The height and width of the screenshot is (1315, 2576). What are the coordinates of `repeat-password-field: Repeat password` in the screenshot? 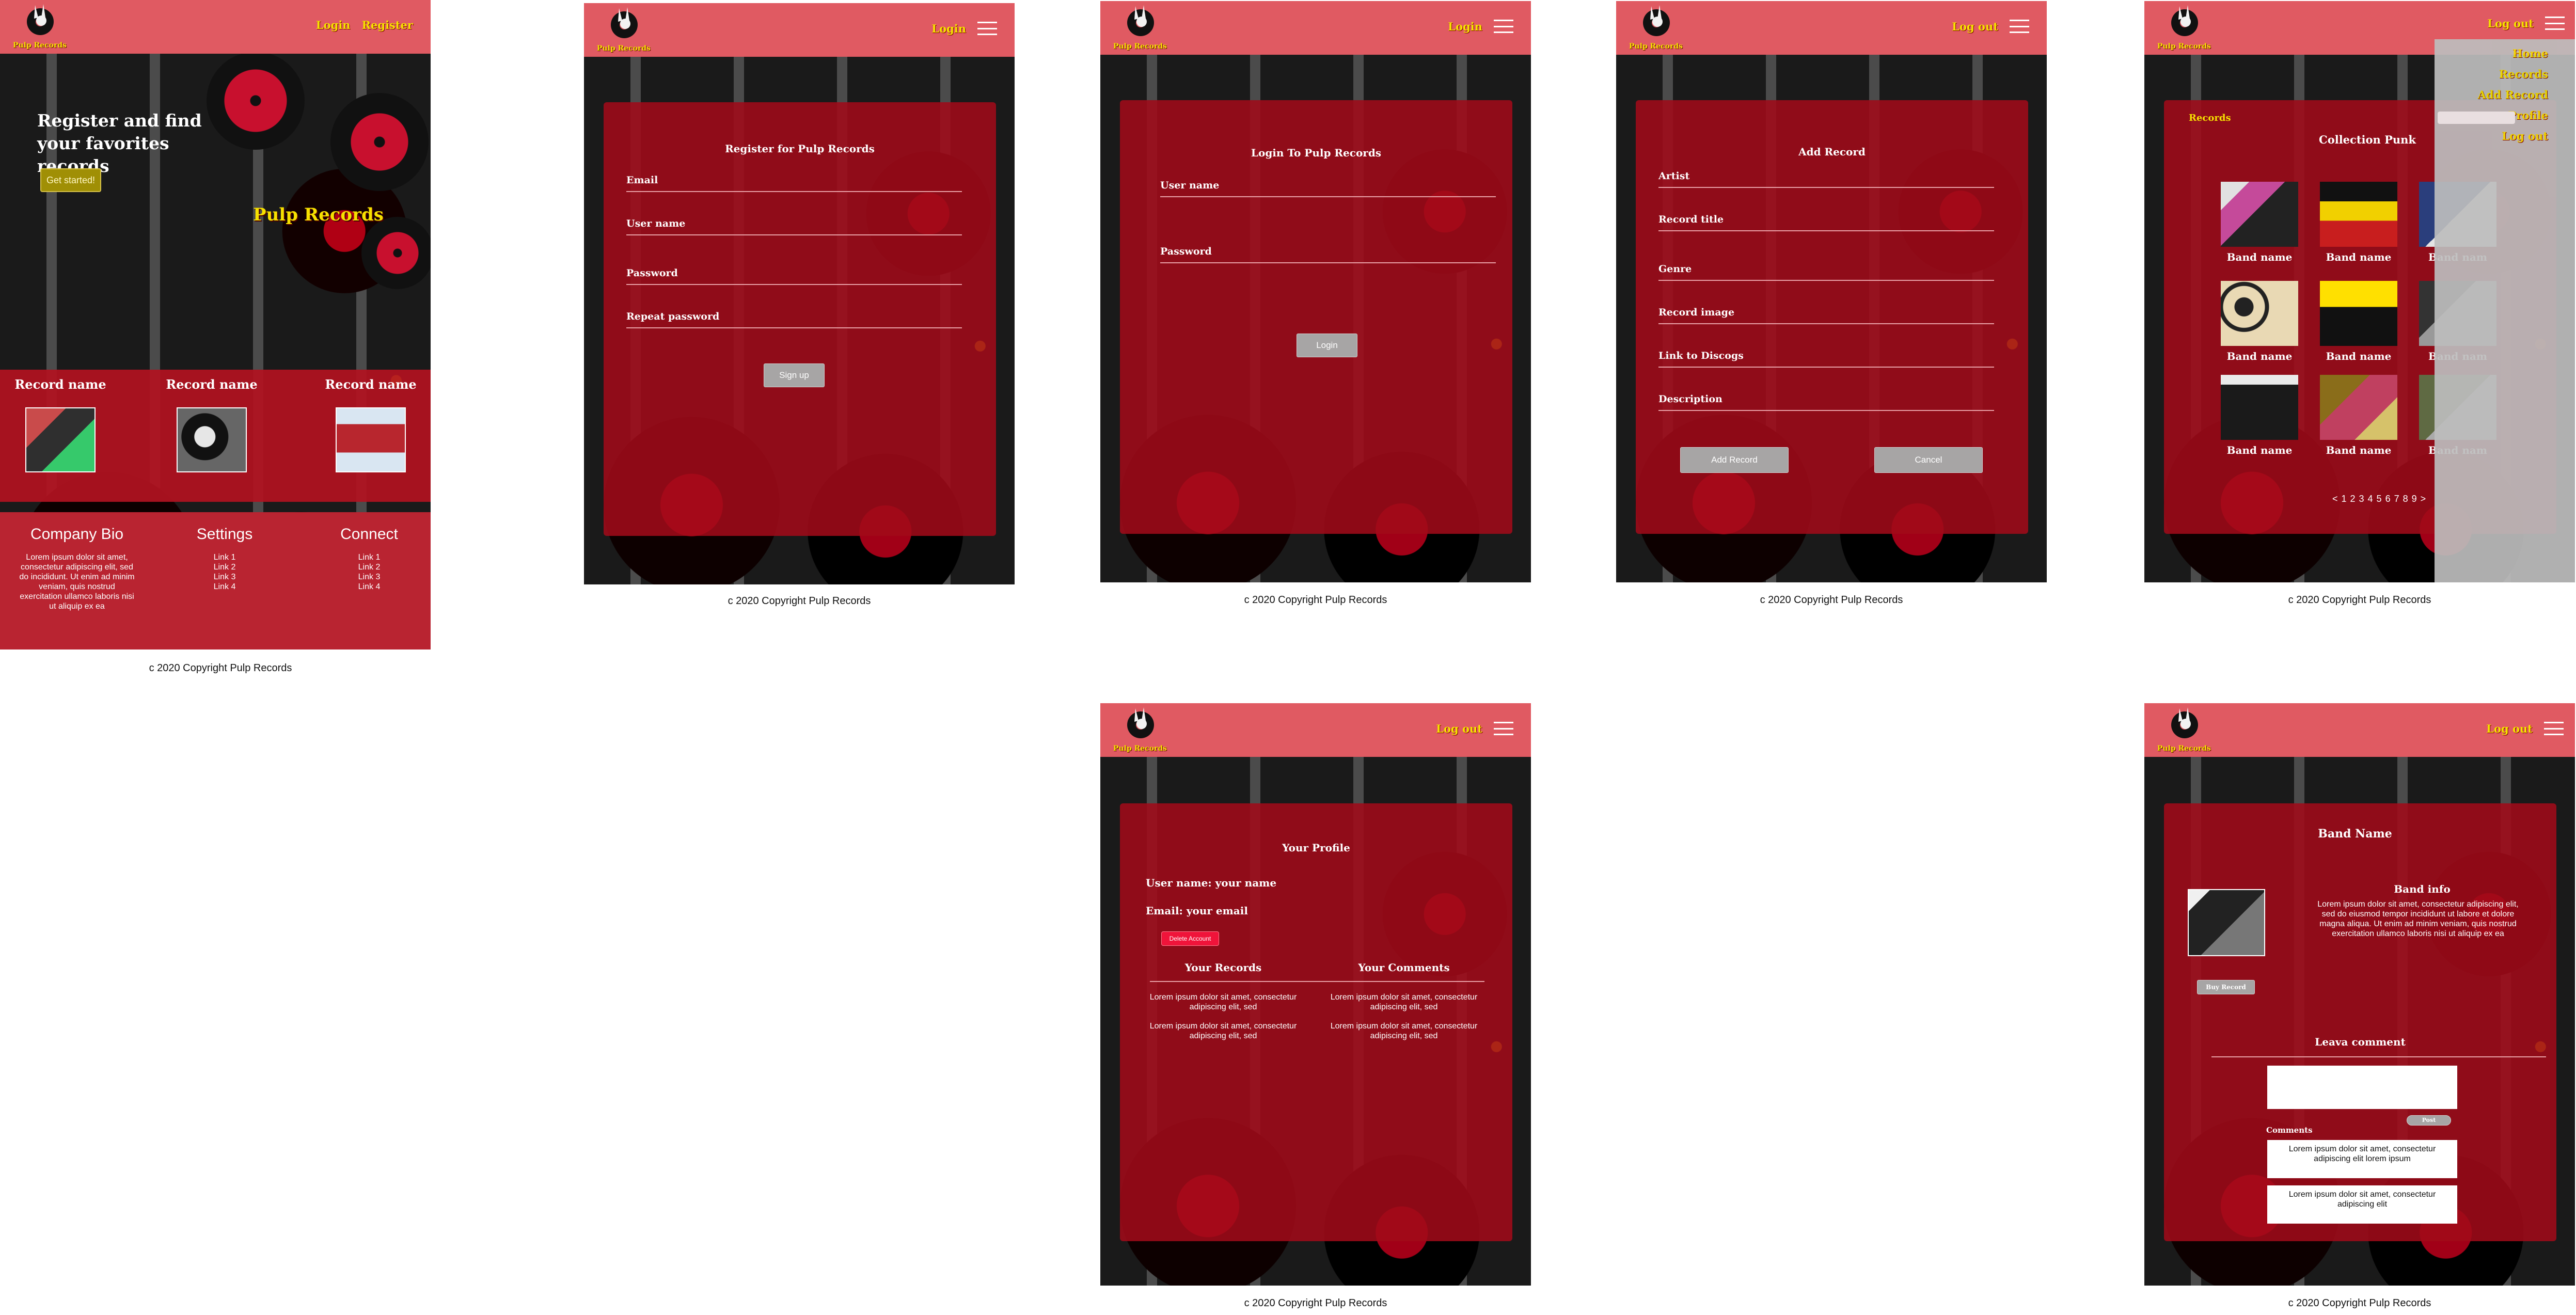 It's located at (794, 320).